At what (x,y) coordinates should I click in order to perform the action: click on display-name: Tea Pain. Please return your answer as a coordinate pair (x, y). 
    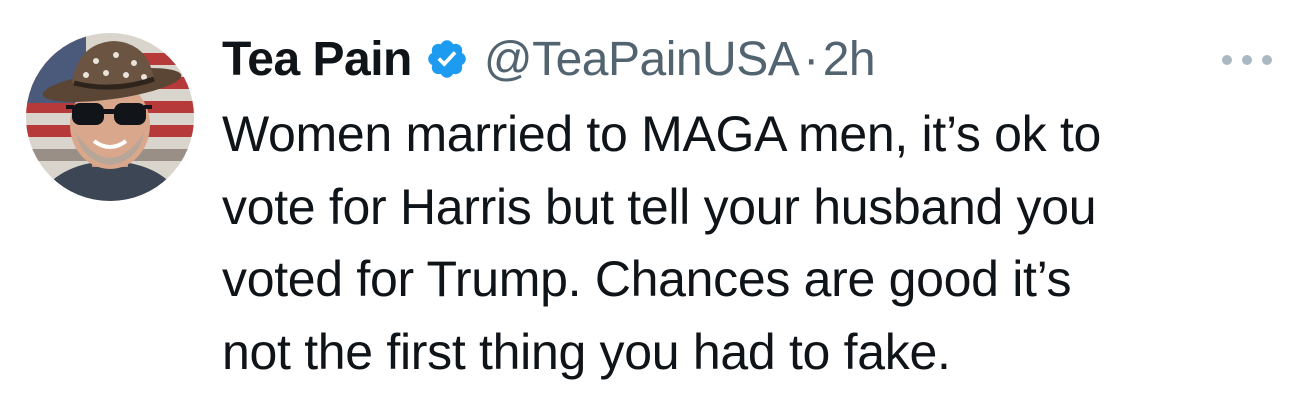
    Looking at the image, I should click on (317, 59).